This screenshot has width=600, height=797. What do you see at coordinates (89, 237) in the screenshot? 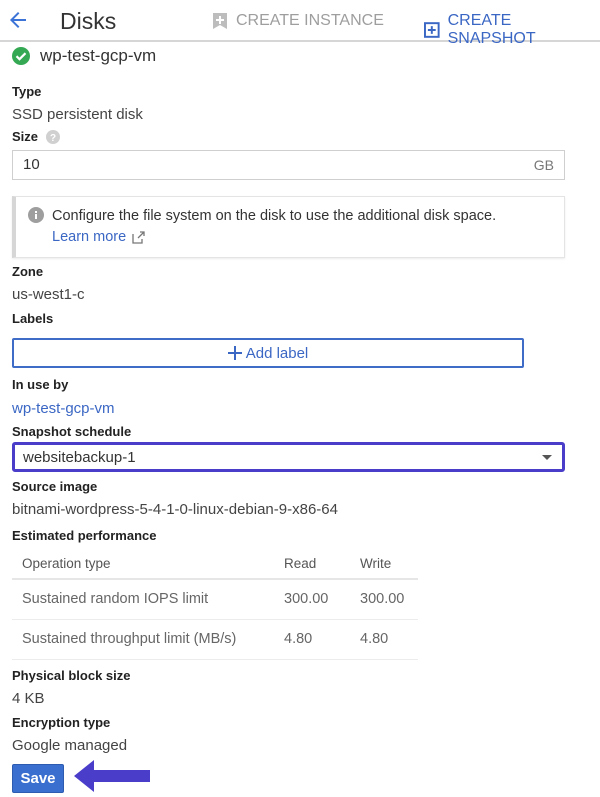
I see `learn-more-label: Learn more` at bounding box center [89, 237].